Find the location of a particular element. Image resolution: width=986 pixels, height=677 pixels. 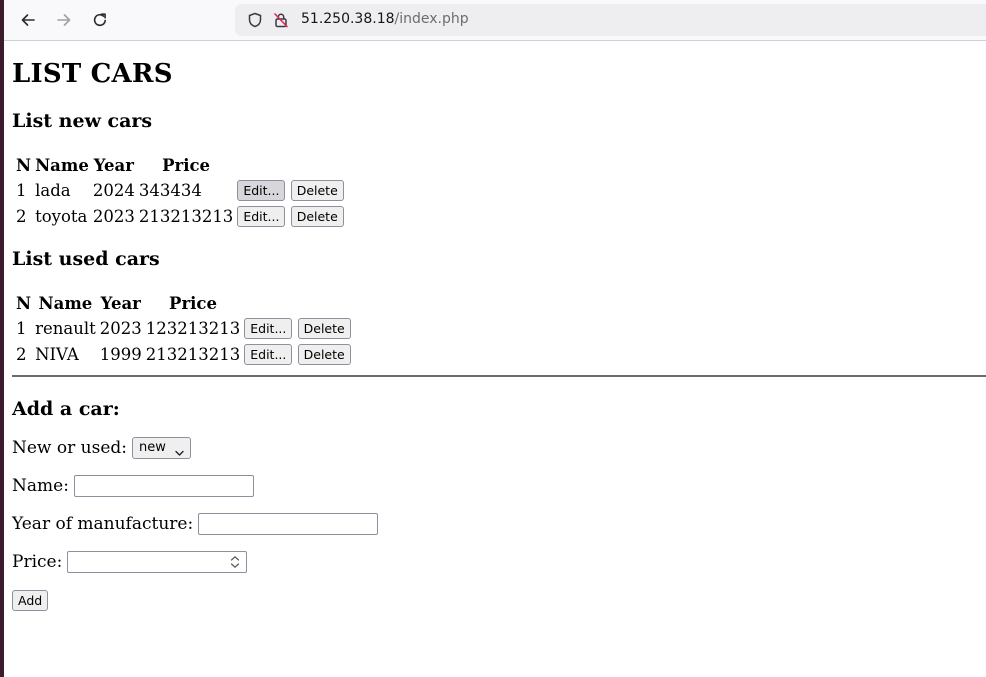

add-button: Add is located at coordinates (30, 600).